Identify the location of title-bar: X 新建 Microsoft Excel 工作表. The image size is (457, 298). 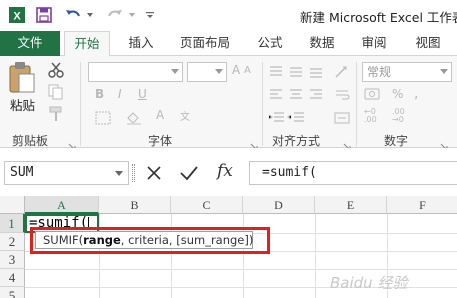
(228, 15).